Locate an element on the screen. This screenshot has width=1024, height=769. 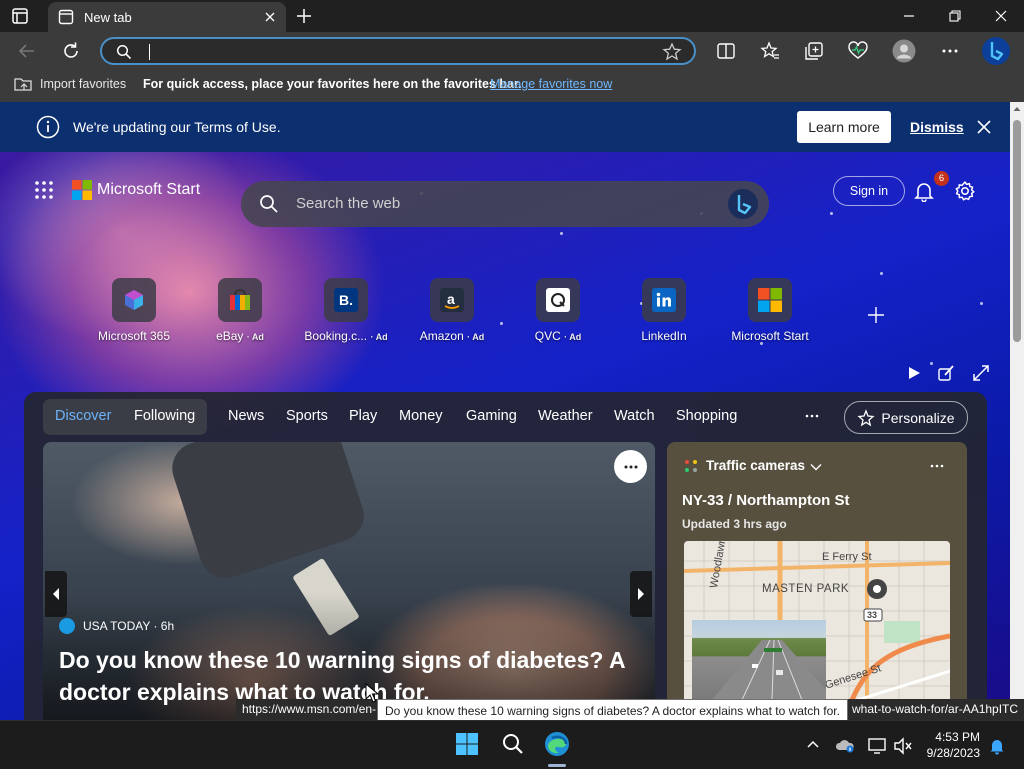
import-folder-icon is located at coordinates (23, 84).